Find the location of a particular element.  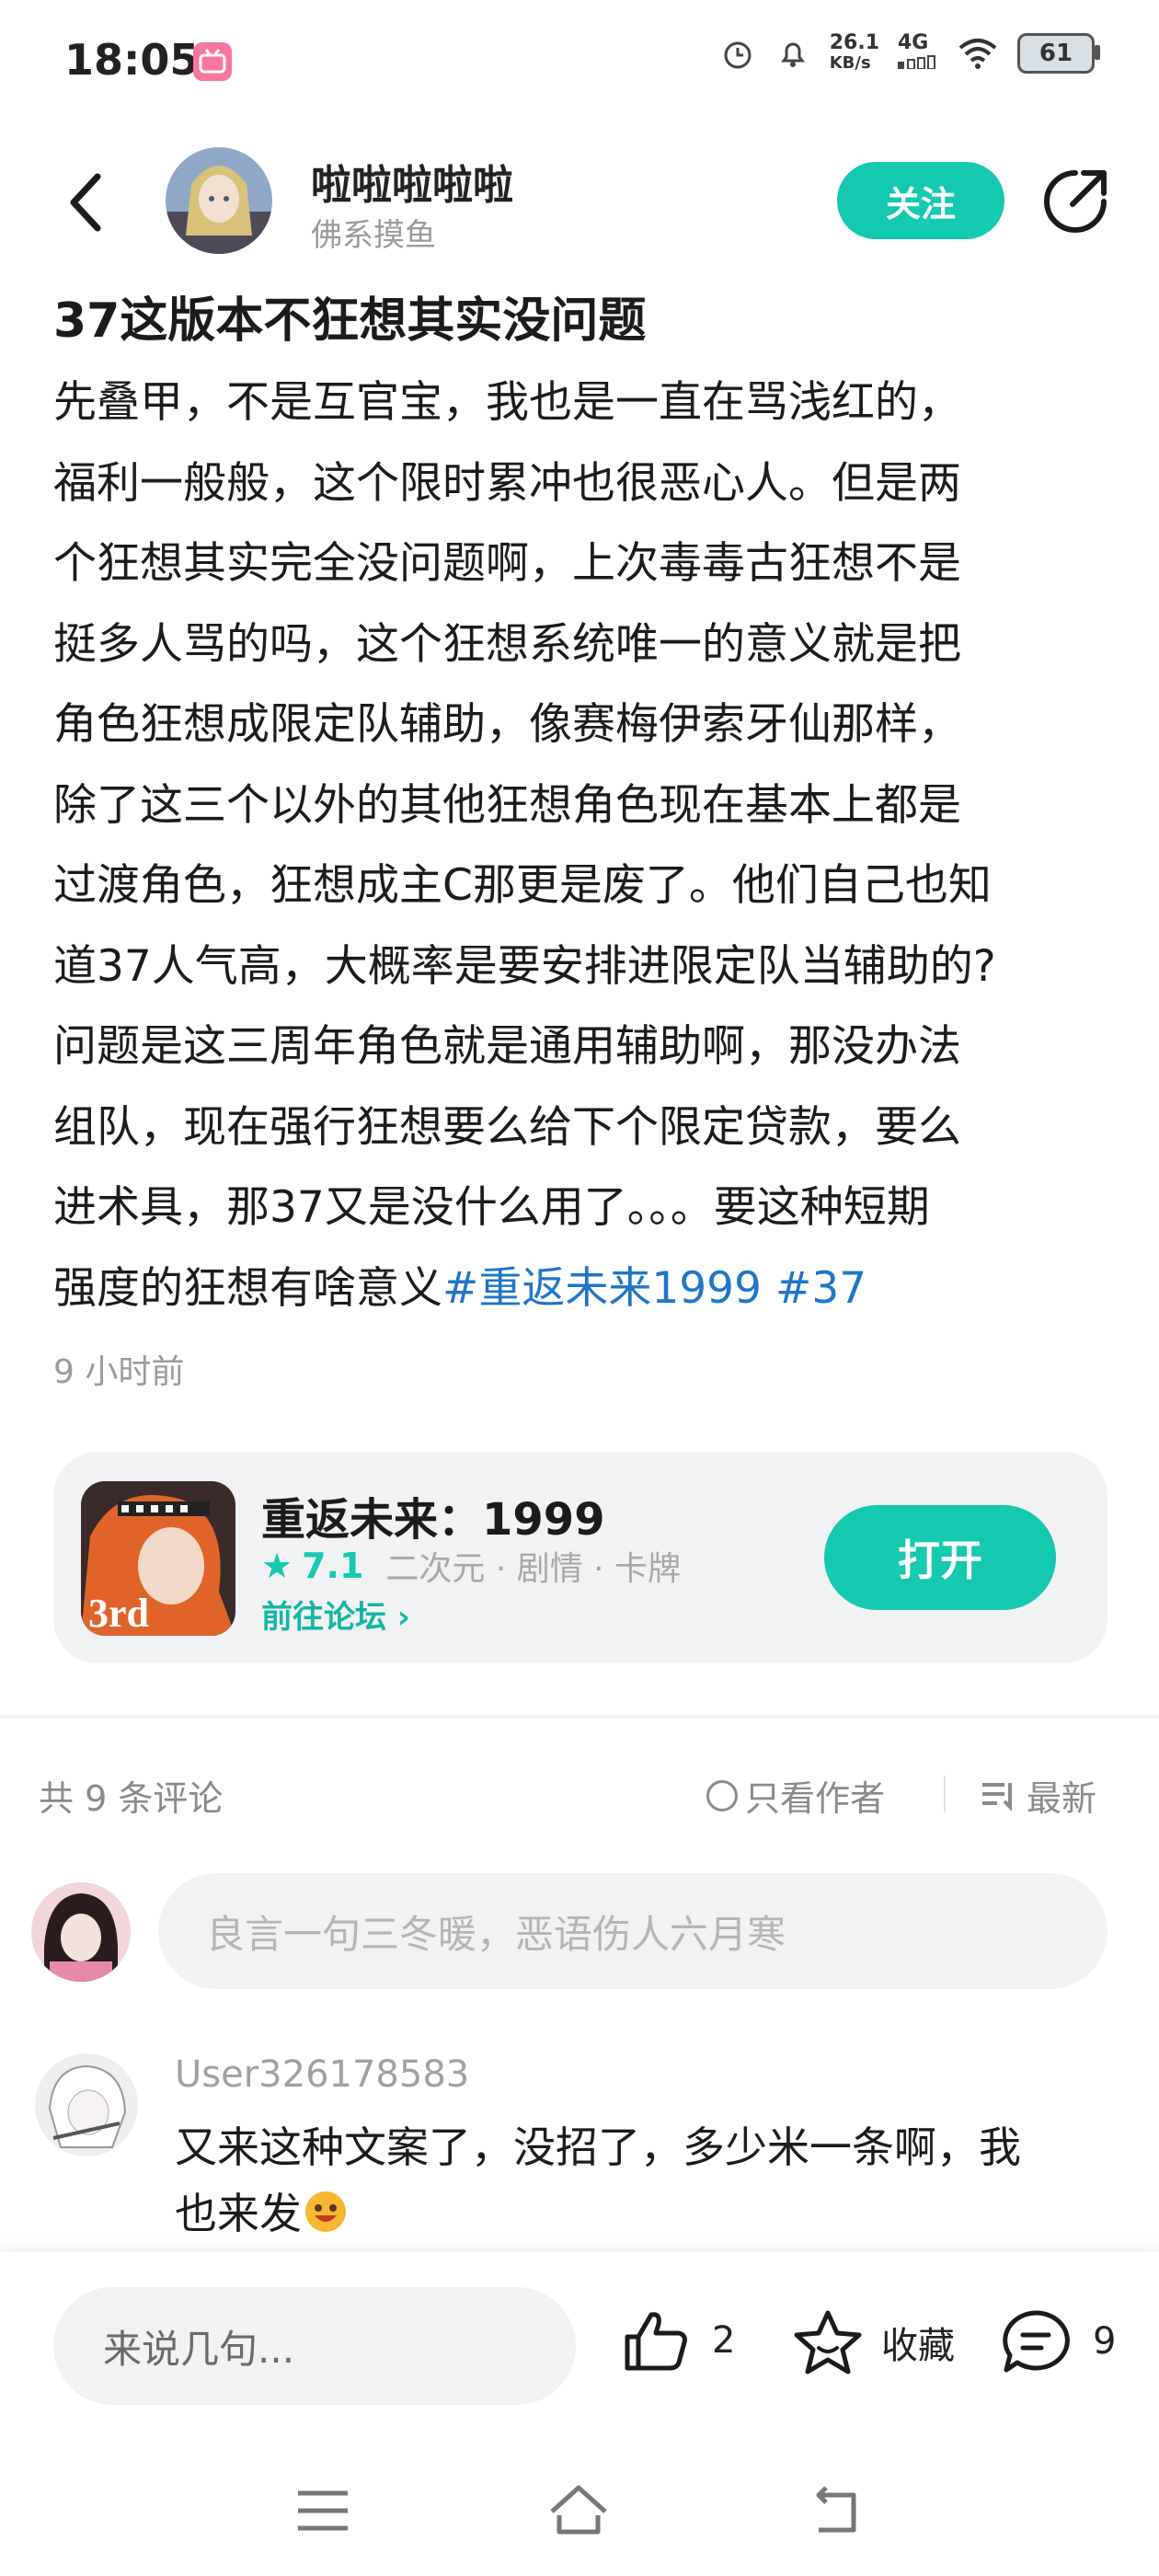

star-outline-icon is located at coordinates (828, 2342).